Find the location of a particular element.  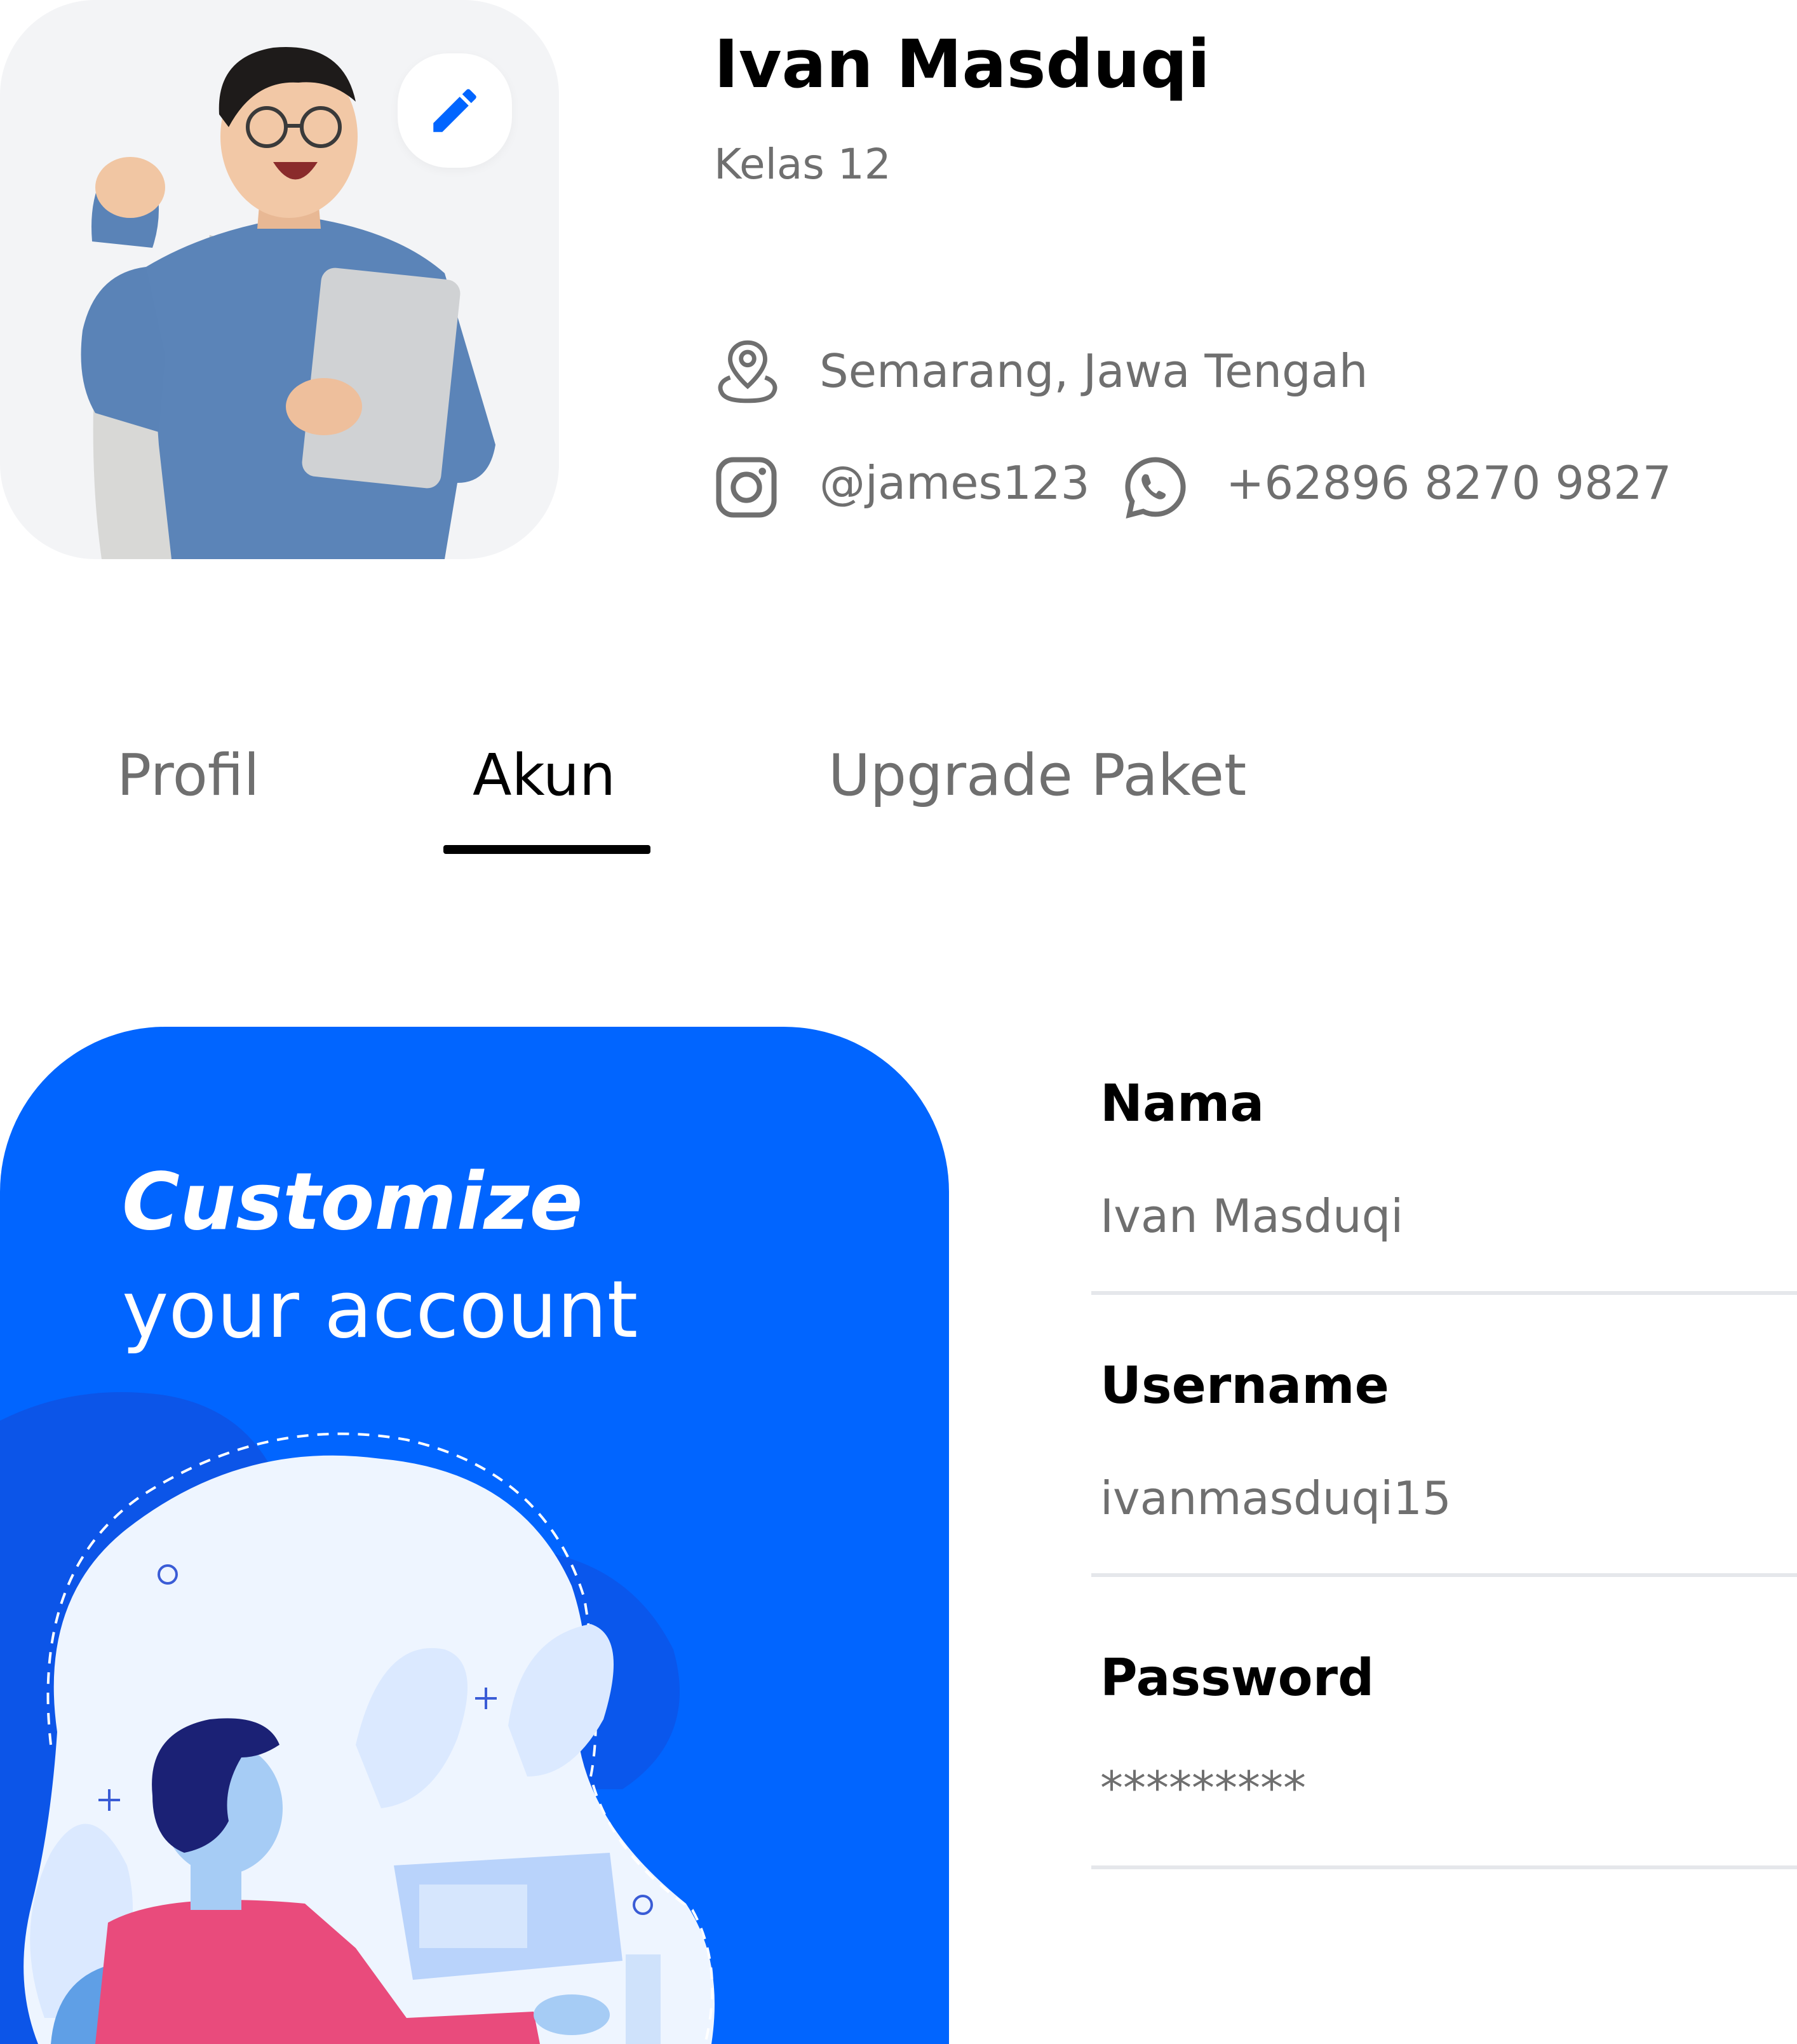

field-label-username: Username is located at coordinates (1244, 1385).